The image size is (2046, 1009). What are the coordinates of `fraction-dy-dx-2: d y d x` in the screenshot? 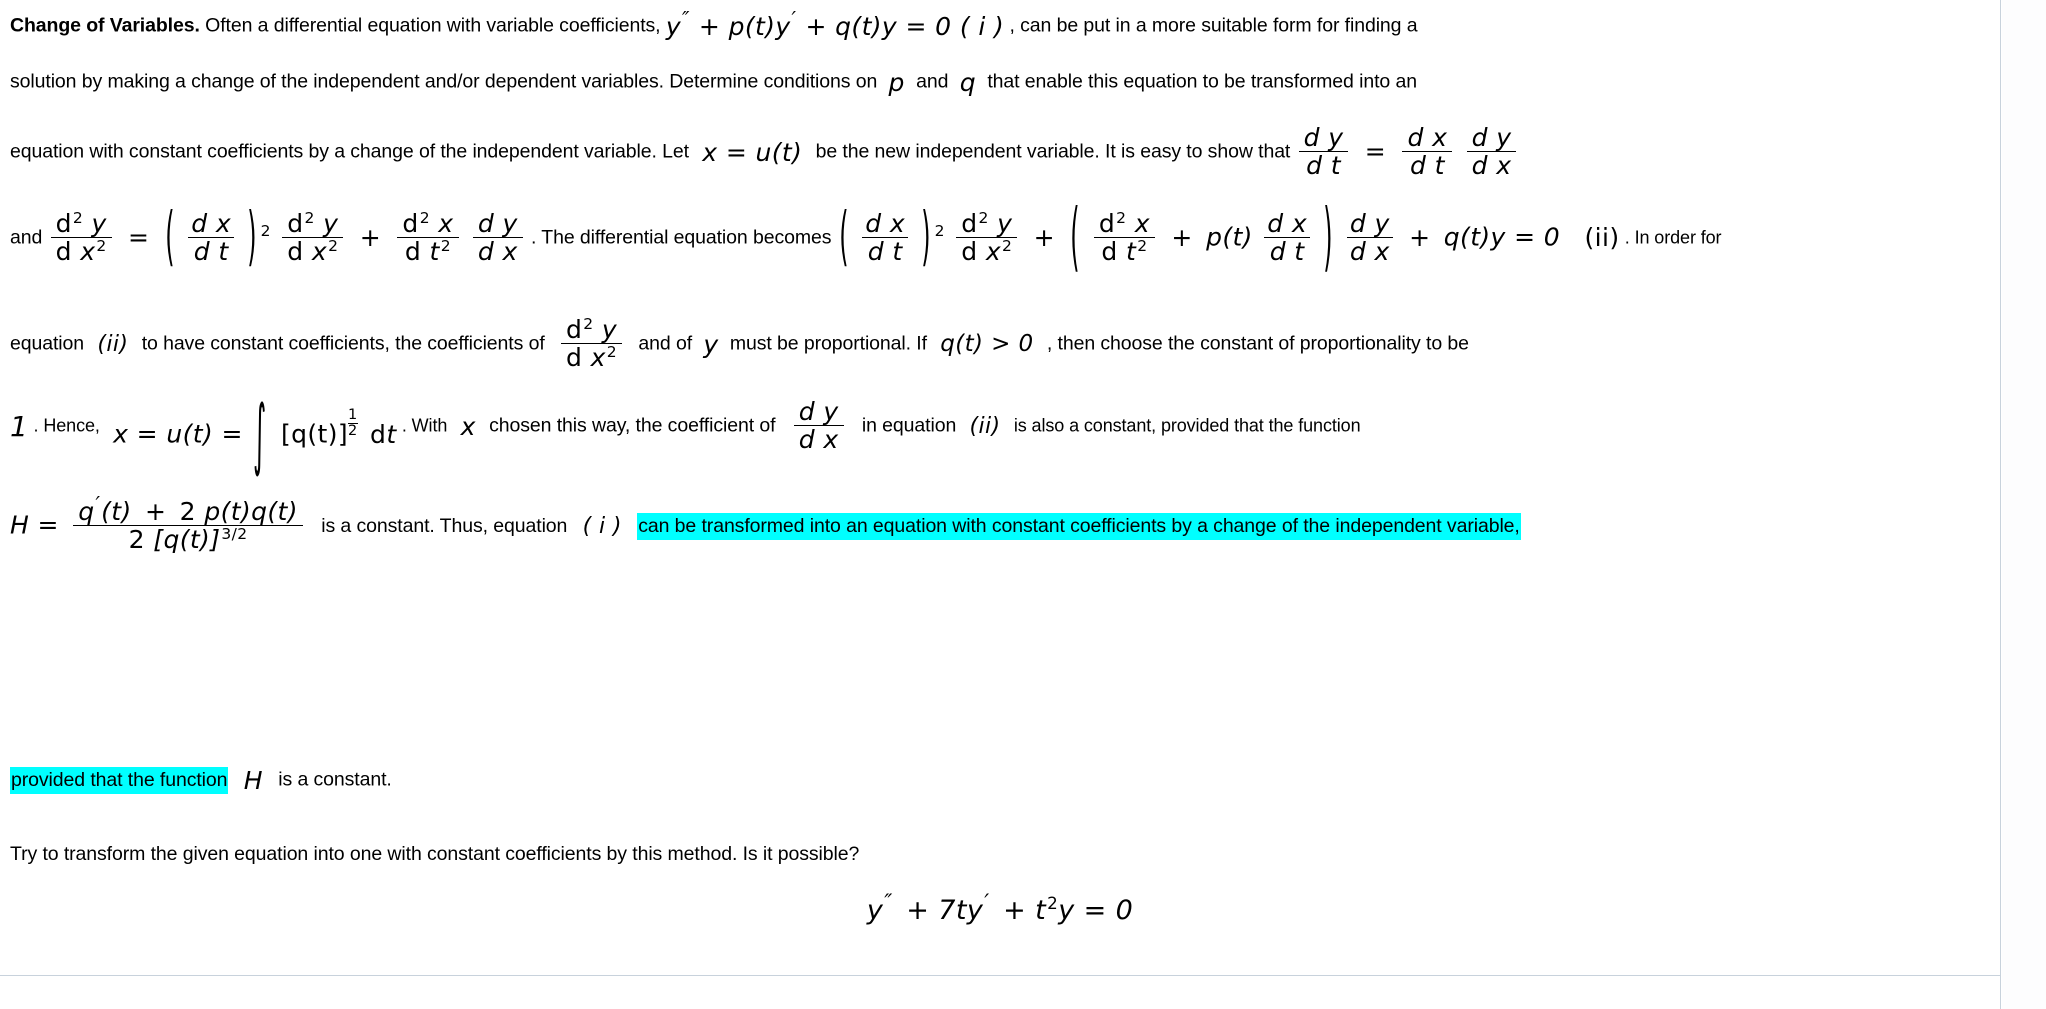 It's located at (497, 237).